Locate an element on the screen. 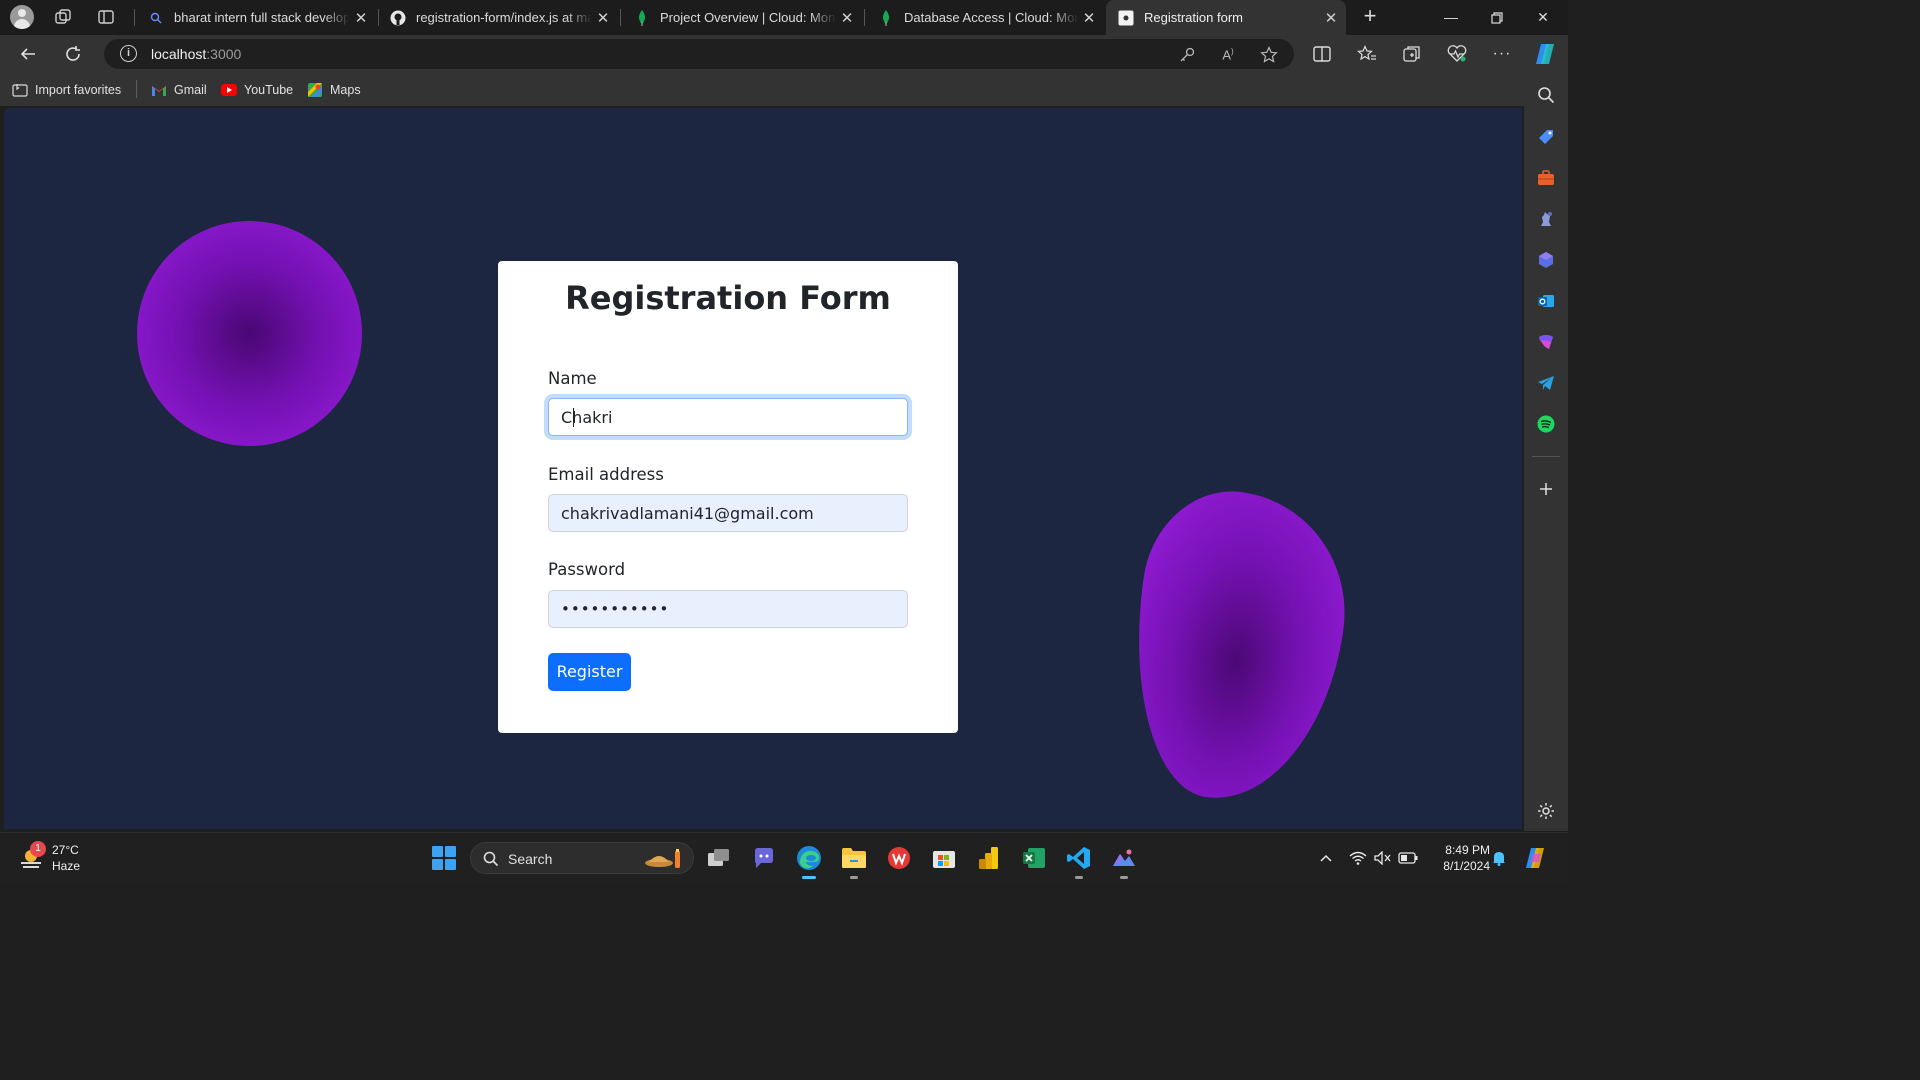 Image resolution: width=1920 pixels, height=1080 pixels. games-icon is located at coordinates (1546, 219).